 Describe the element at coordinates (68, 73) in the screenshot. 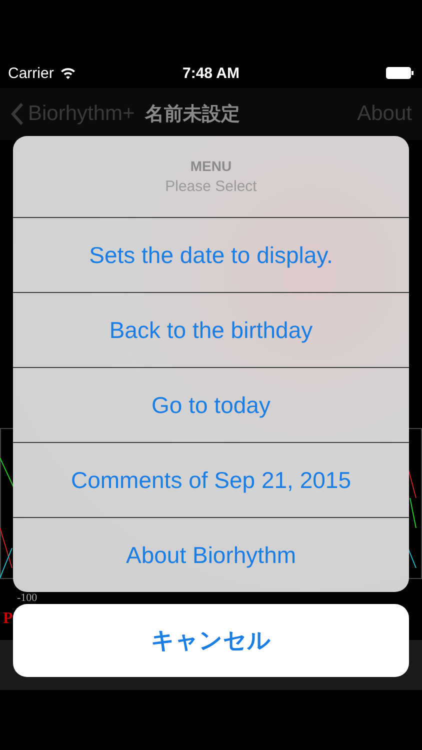

I see `wifi-icon` at that location.